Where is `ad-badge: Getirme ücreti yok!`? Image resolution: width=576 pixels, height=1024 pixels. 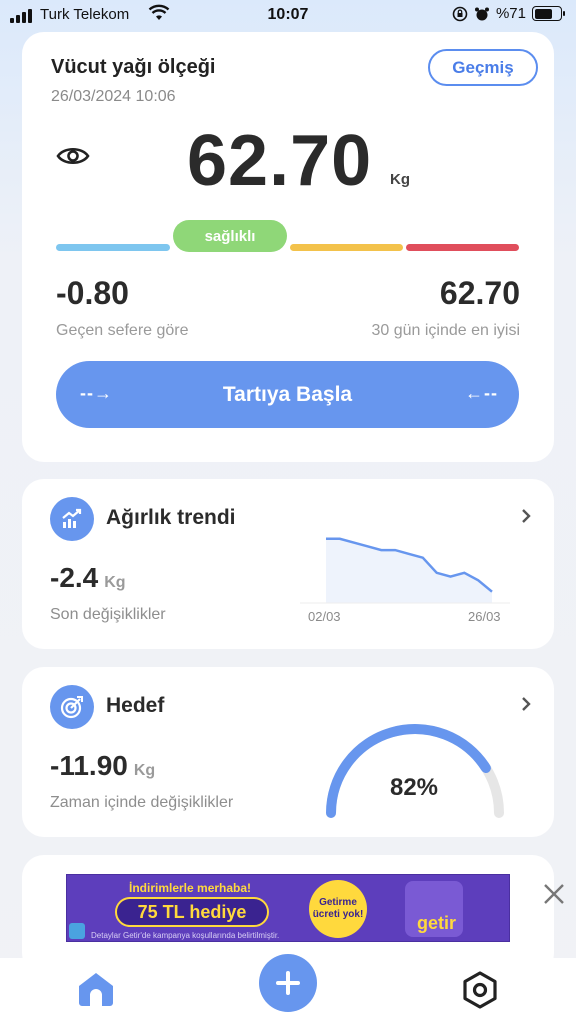
ad-badge: Getirme ücreti yok! is located at coordinates (338, 909).